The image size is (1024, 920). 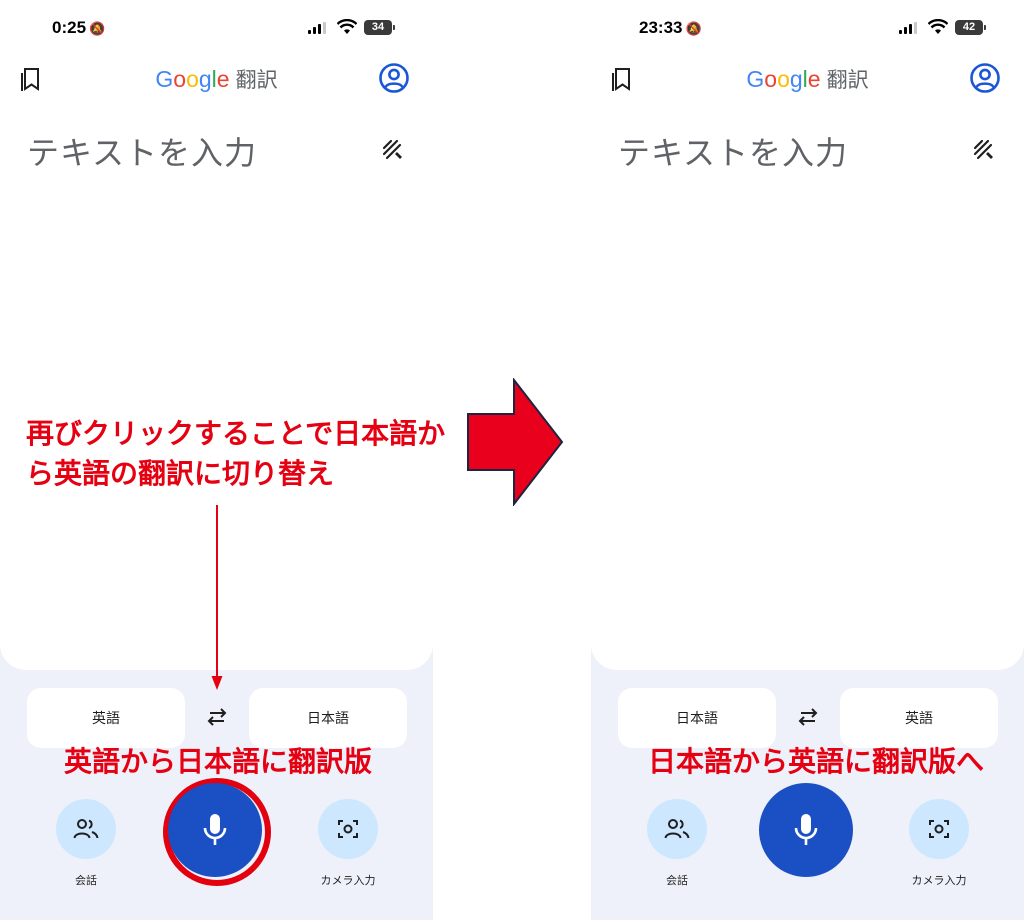 I want to click on transition-arrow-icon, so click(x=515, y=442).